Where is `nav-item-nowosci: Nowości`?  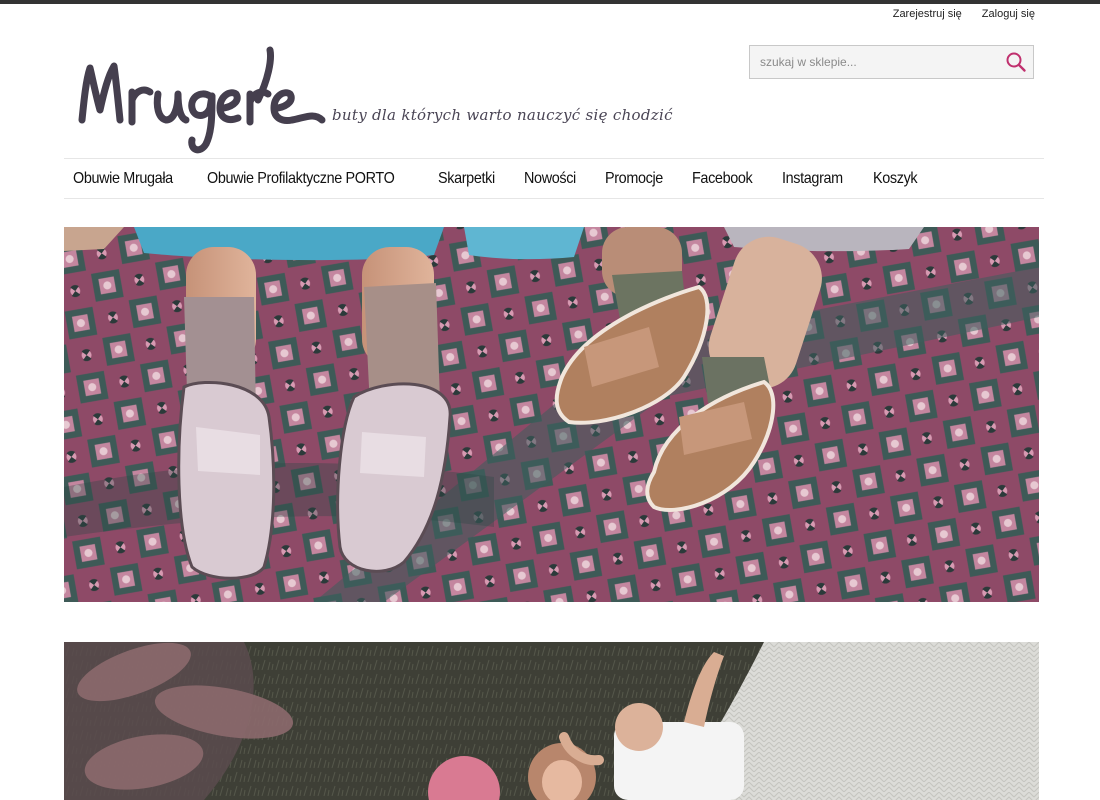 nav-item-nowosci: Nowości is located at coordinates (550, 179).